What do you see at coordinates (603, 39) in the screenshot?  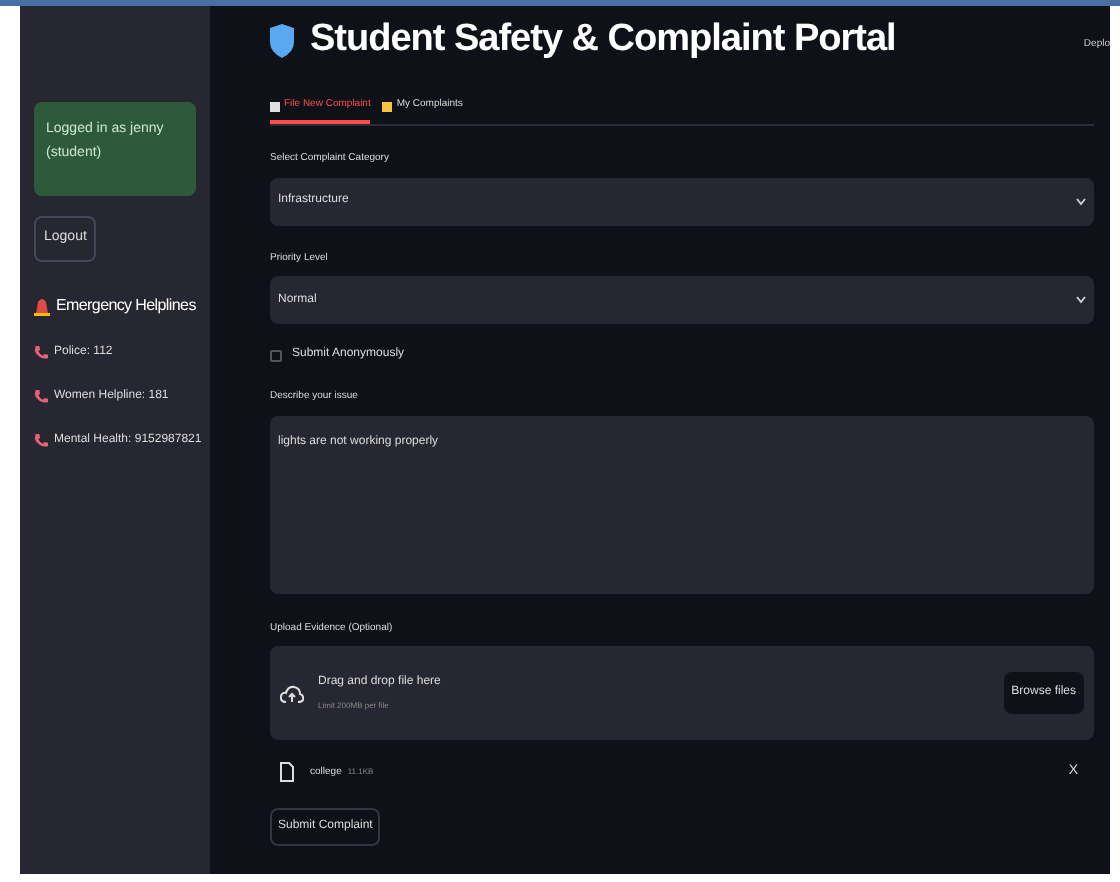 I see `page-title: Student Safety & Complaint Portal` at bounding box center [603, 39].